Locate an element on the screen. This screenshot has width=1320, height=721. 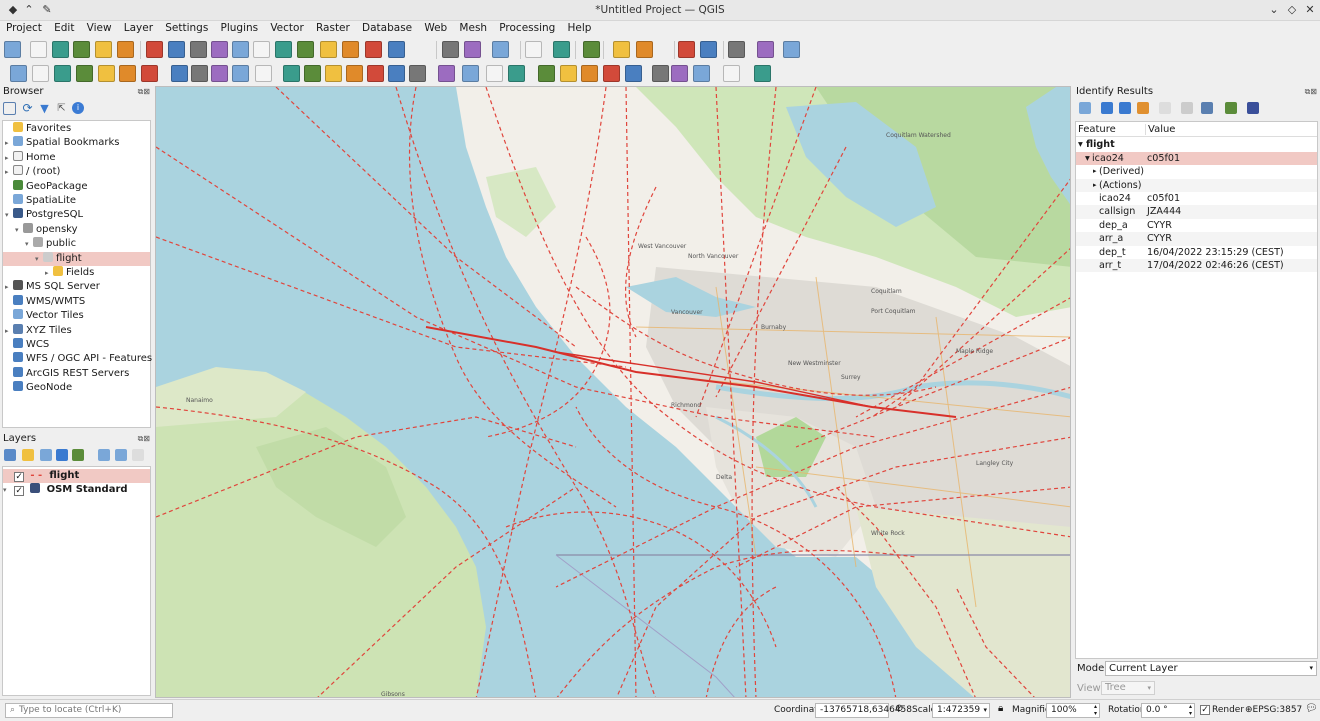
browser-item-arcgis-rest-servers: ArcGIS REST Servers is located at coordinates (76, 373).